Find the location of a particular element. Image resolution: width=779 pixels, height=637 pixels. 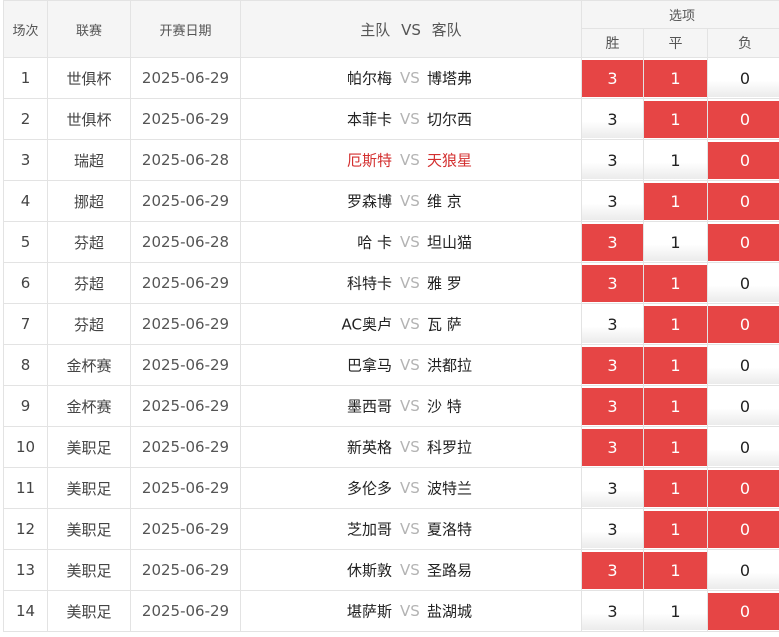

match-teams: 巴拿马 VS 洪都拉 is located at coordinates (411, 365).